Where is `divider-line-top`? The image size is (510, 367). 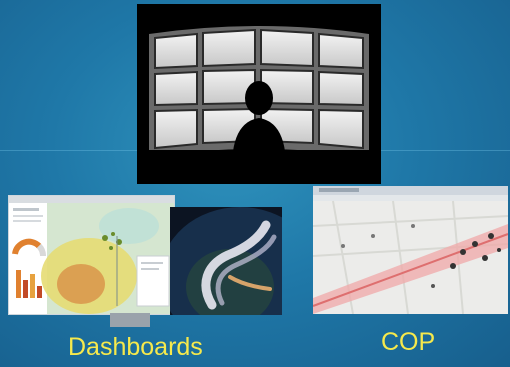
divider-line-top is located at coordinates (68, 150).